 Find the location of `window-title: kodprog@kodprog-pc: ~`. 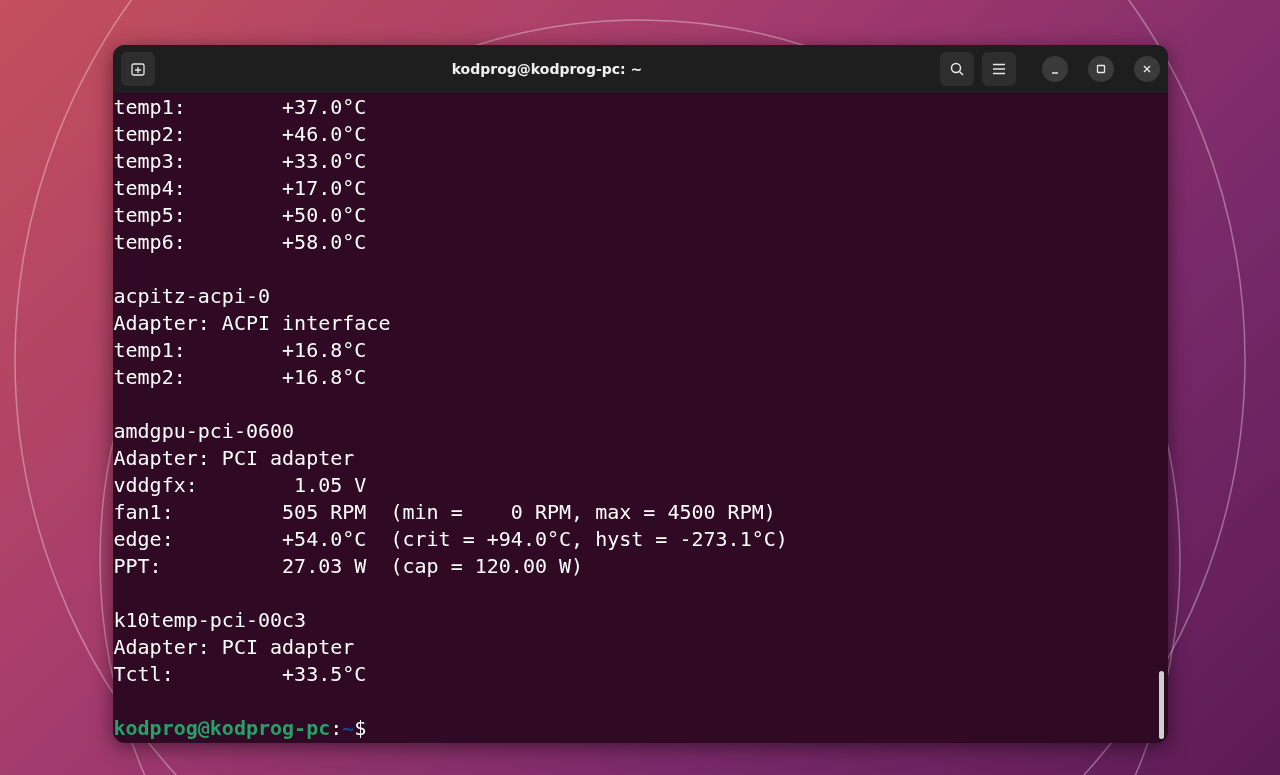

window-title: kodprog@kodprog-pc: ~ is located at coordinates (547, 69).